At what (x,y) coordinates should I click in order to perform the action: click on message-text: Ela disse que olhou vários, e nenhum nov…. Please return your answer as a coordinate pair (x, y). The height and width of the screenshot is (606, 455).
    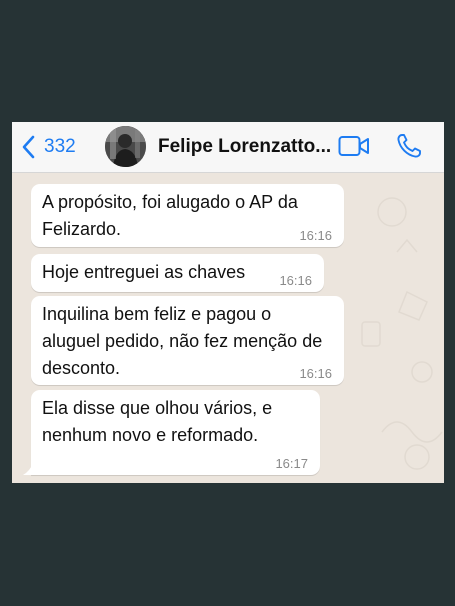
    Looking at the image, I should click on (157, 421).